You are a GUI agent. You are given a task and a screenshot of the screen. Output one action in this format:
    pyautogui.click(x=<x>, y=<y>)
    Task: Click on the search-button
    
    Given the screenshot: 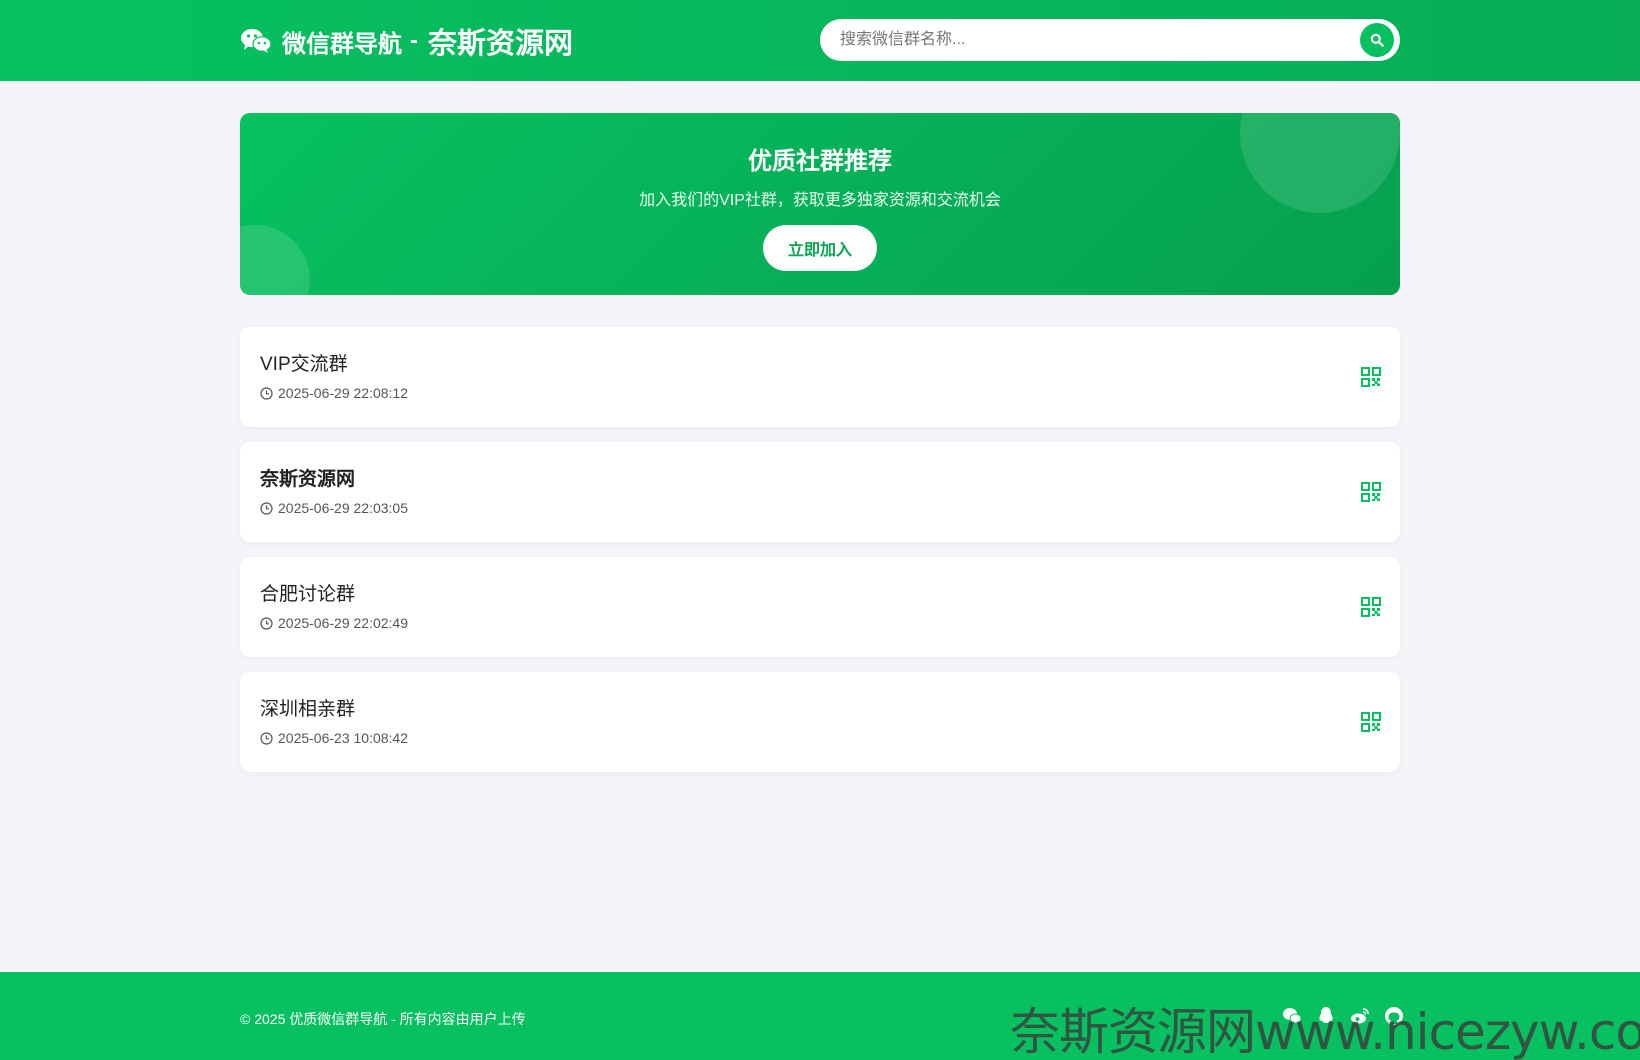 What is the action you would take?
    pyautogui.click(x=1377, y=40)
    